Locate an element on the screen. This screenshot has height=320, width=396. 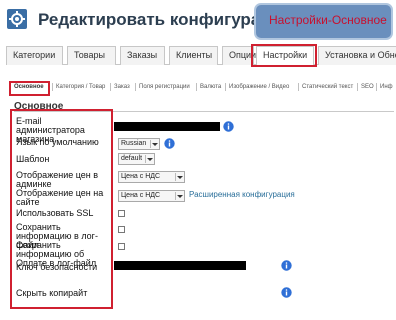
save-payment-log-checkbox is located at coordinates (121, 246).